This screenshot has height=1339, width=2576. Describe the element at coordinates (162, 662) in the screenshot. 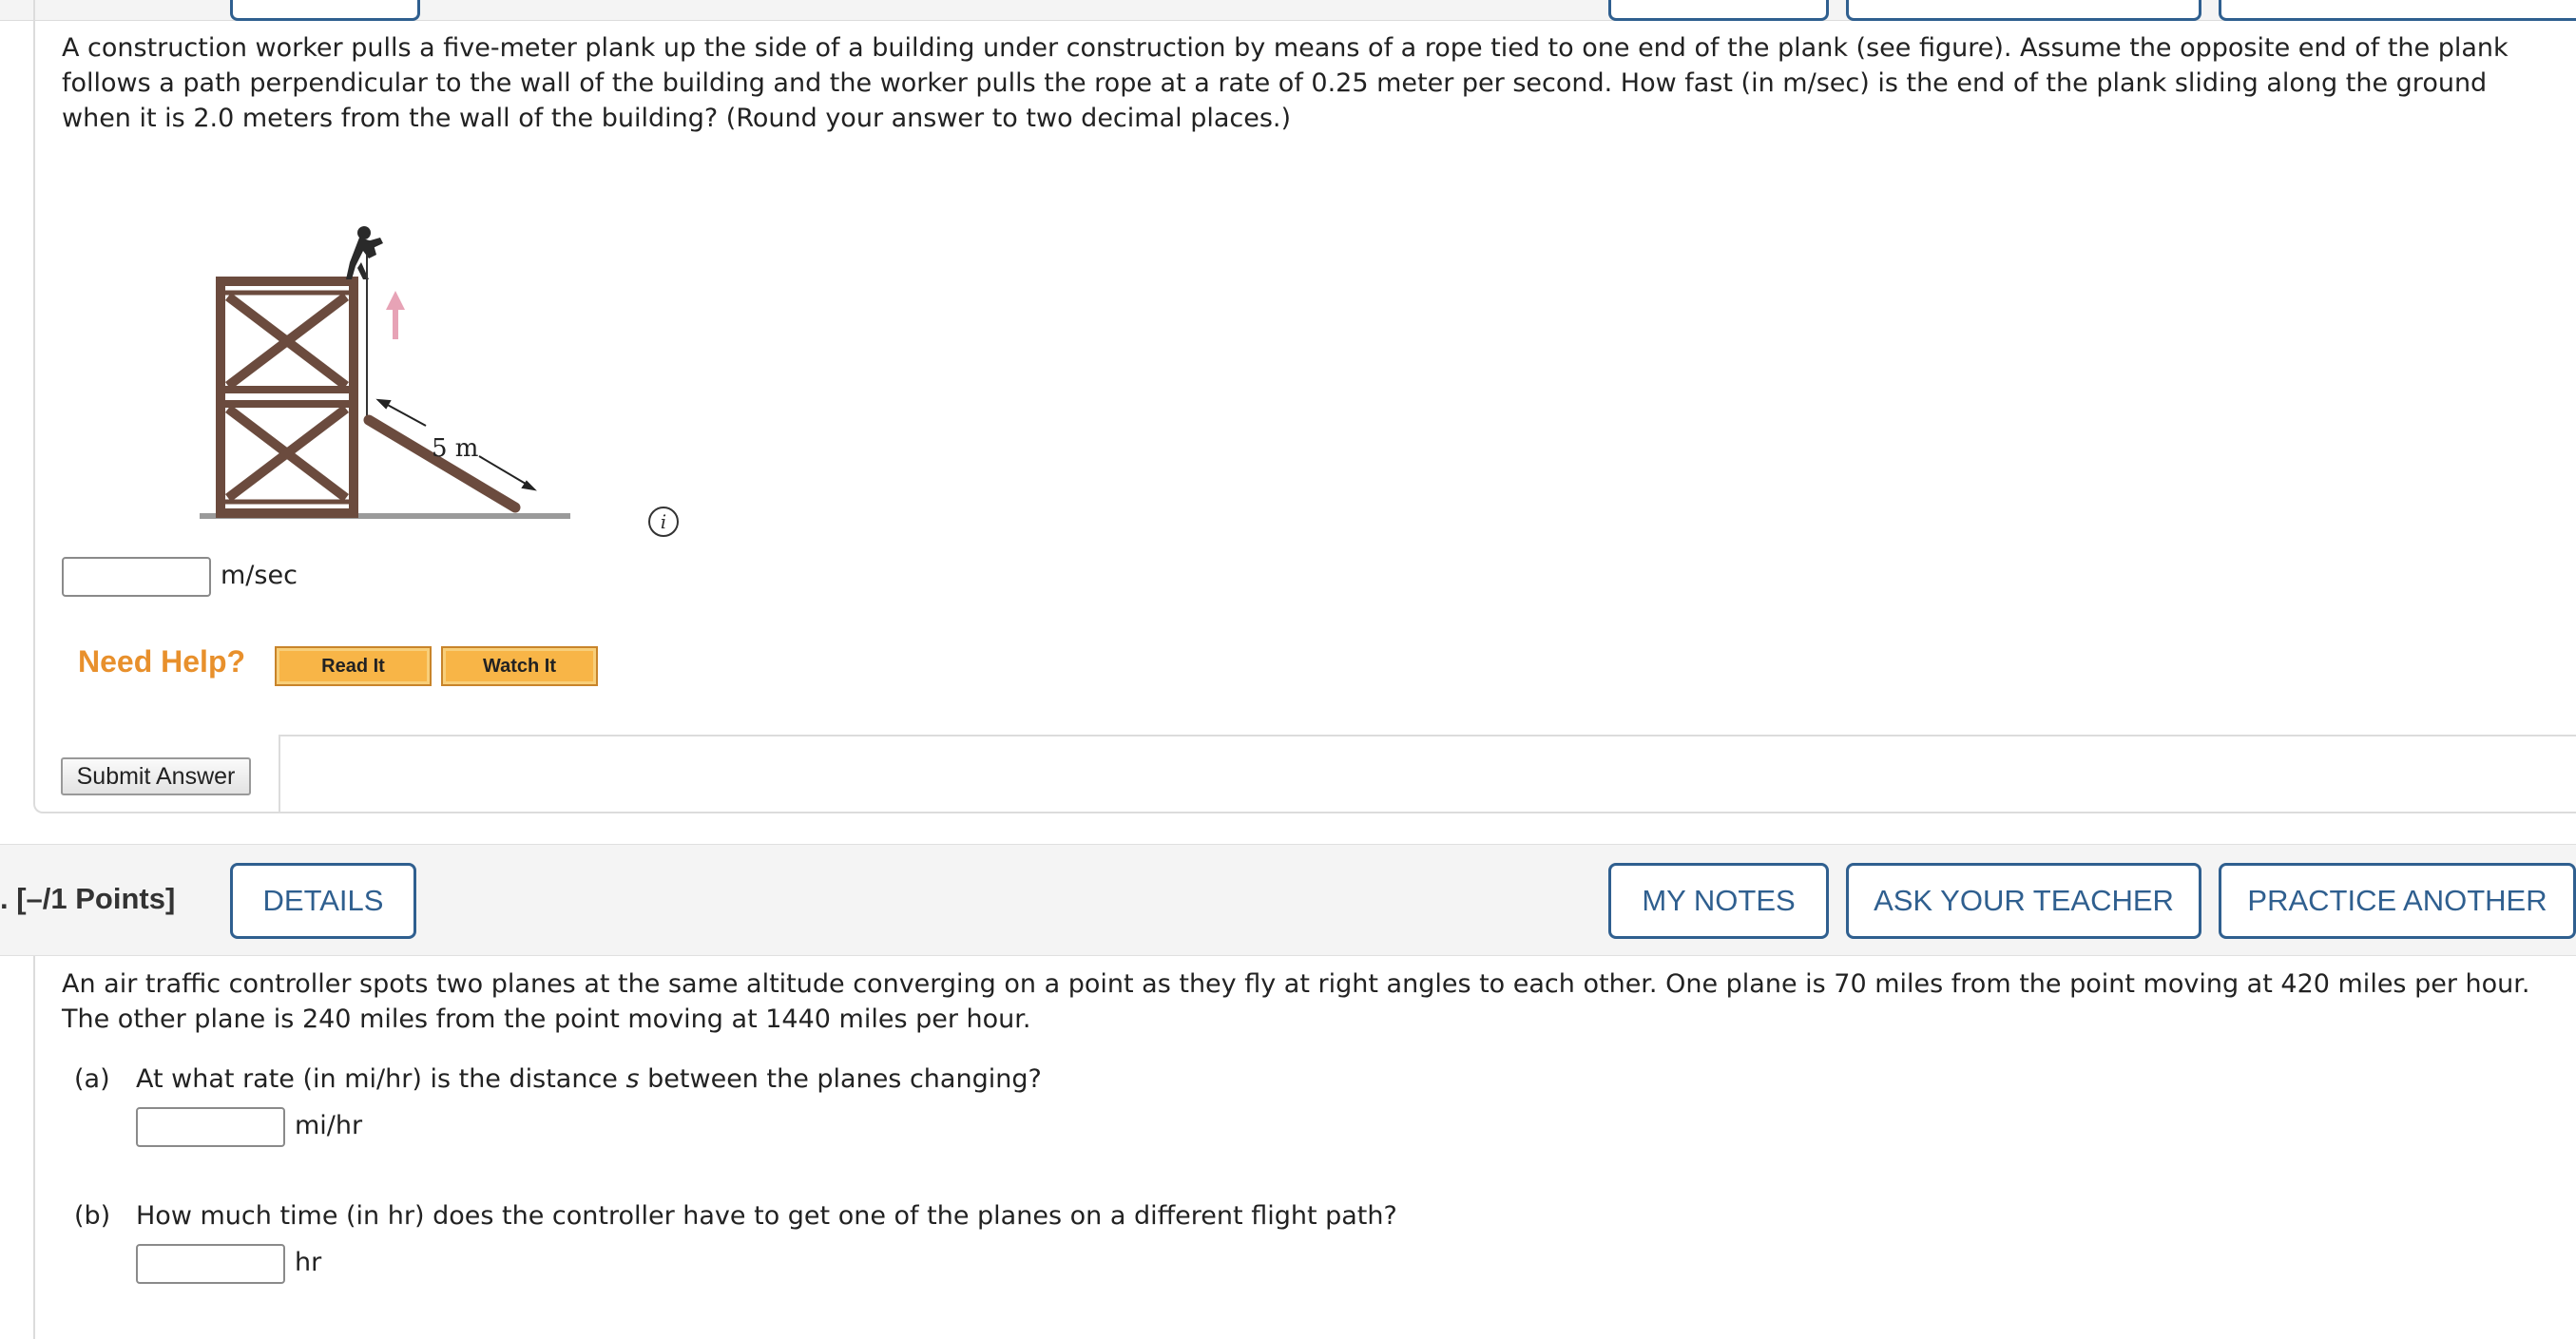

I see `need-help-label: Need Help?` at that location.